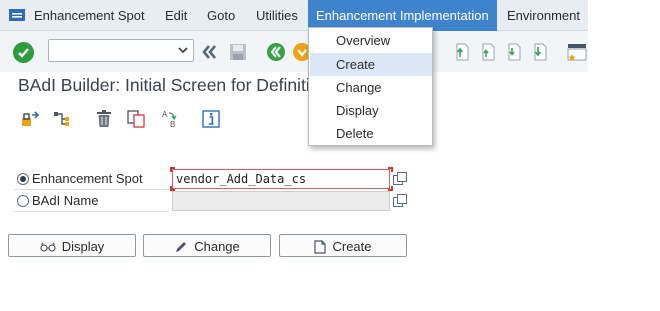 This screenshot has height=311, width=660. I want to click on menu-item-create: Create, so click(371, 64).